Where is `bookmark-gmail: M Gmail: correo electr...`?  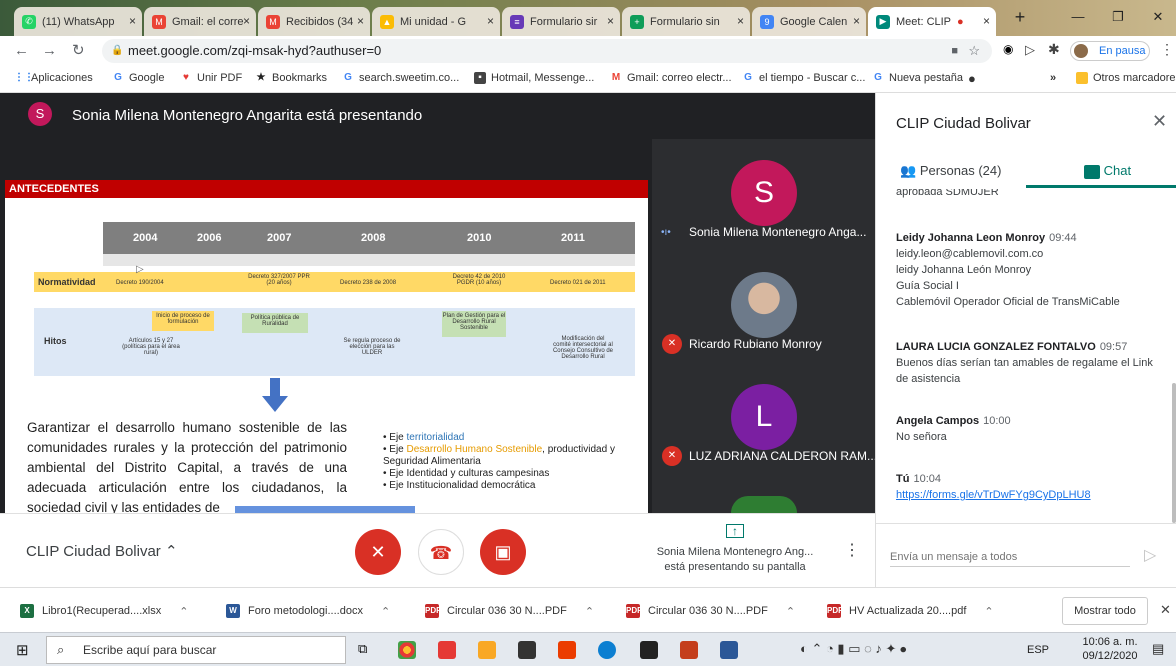
bookmark-gmail: M Gmail: correo electr... is located at coordinates (671, 78).